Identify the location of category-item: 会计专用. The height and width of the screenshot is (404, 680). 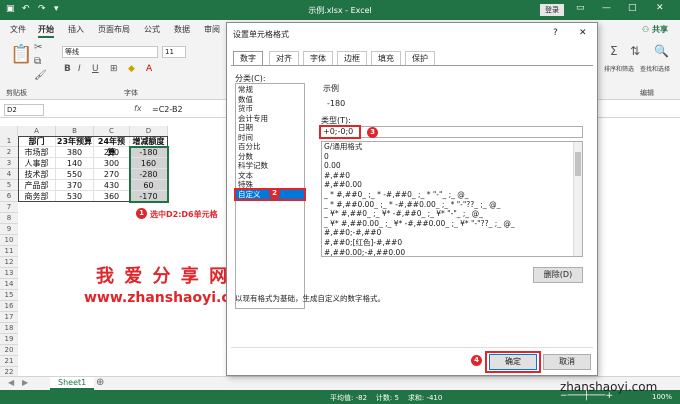
(270, 119).